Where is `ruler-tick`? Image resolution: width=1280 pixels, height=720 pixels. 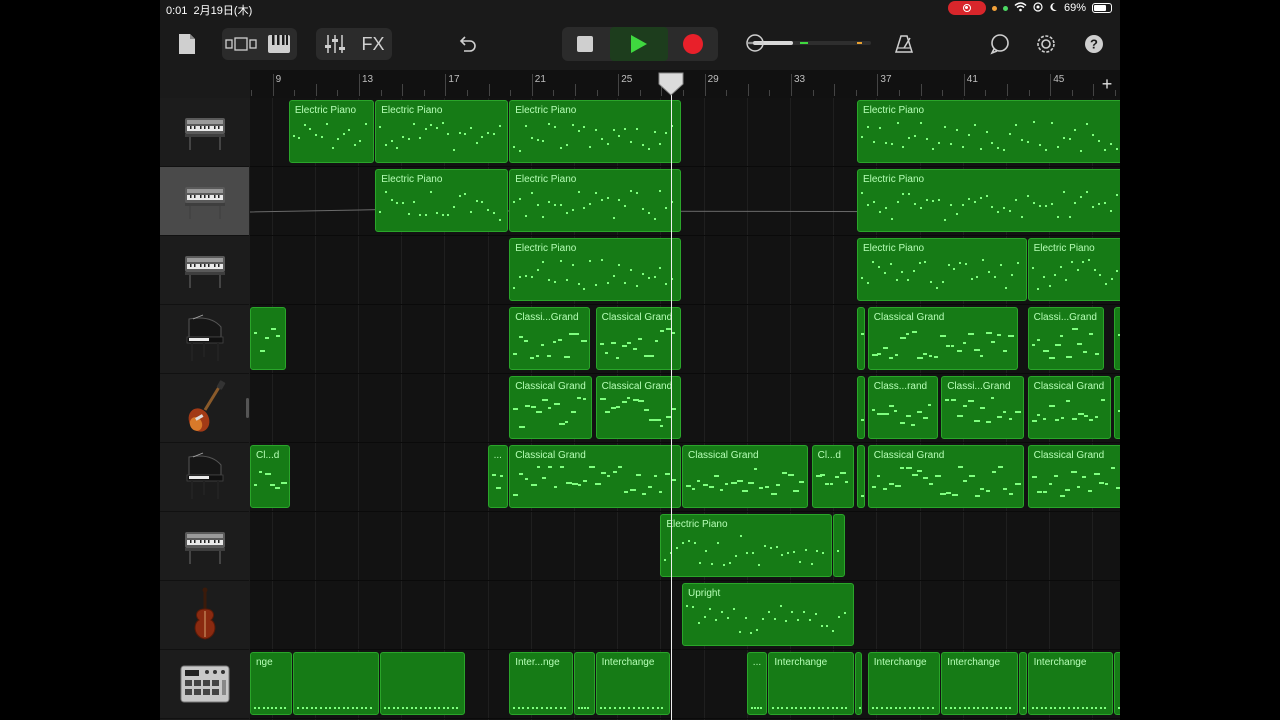 ruler-tick is located at coordinates (424, 93).